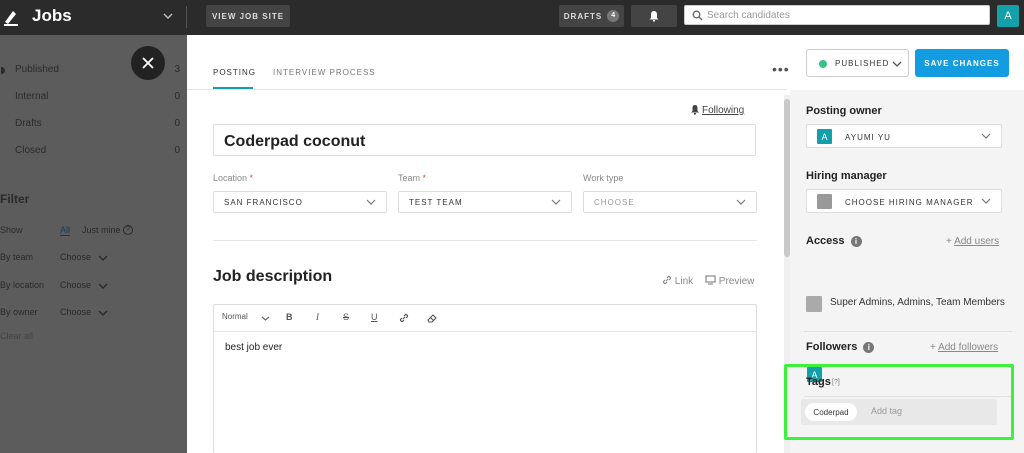 The image size is (1024, 453). I want to click on clear-all-link: Clear all, so click(93, 338).